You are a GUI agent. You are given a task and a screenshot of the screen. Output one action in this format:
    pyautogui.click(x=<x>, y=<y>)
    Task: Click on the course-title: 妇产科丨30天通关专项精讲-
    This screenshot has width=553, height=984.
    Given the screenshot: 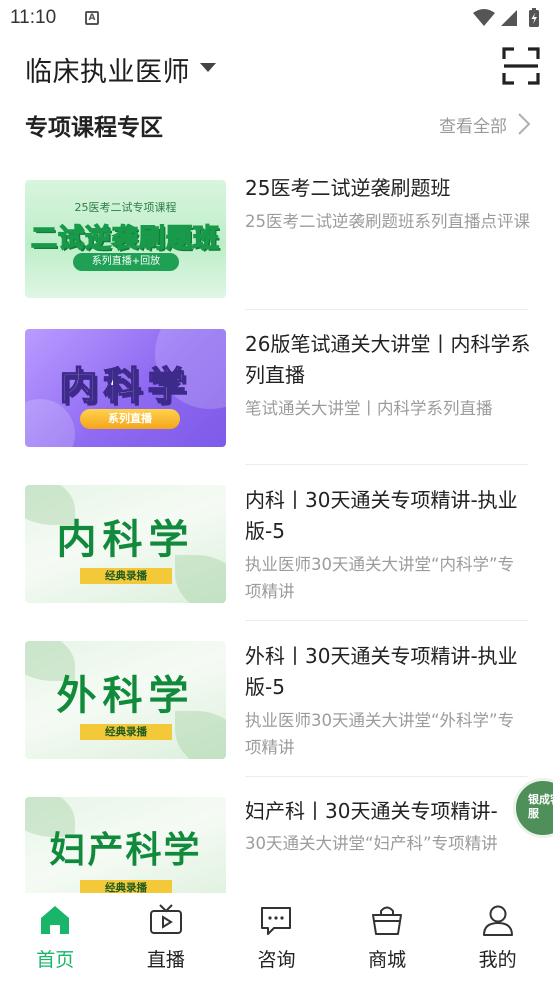 What is the action you would take?
    pyautogui.click(x=371, y=811)
    